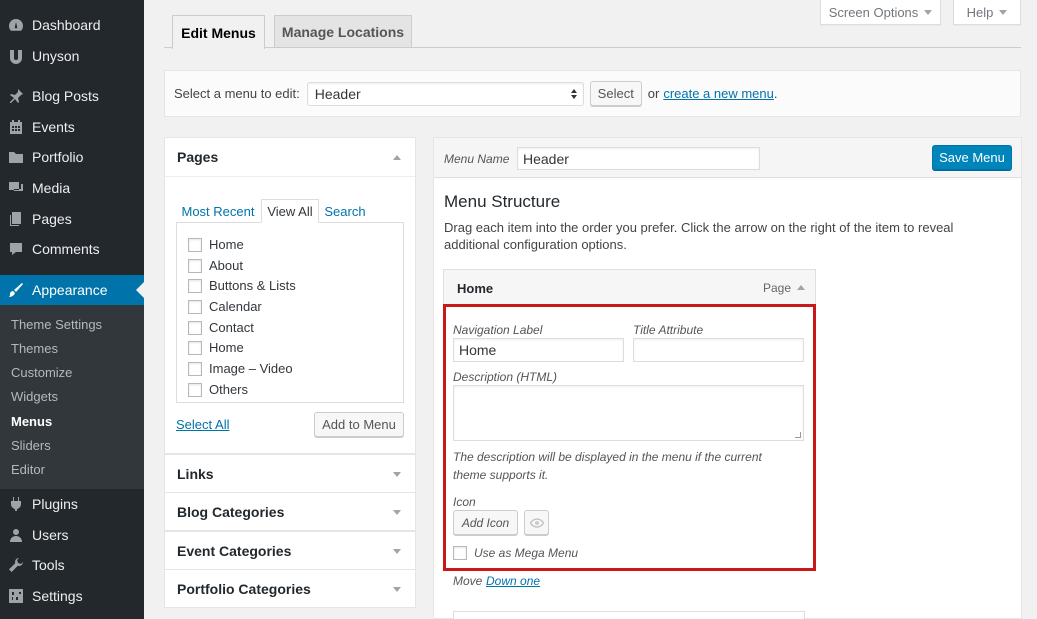  What do you see at coordinates (72, 96) in the screenshot?
I see `sidebar-item-blog-posts: Blog Posts` at bounding box center [72, 96].